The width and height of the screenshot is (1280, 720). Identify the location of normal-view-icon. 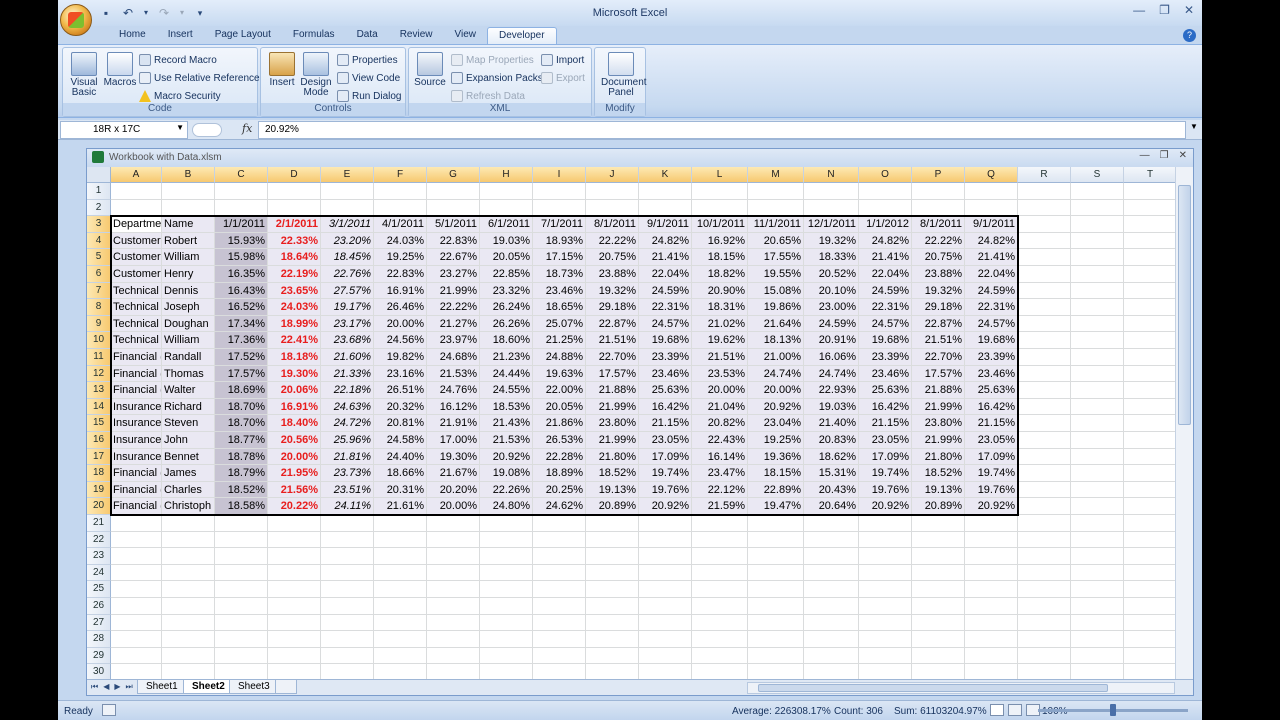
(997, 710).